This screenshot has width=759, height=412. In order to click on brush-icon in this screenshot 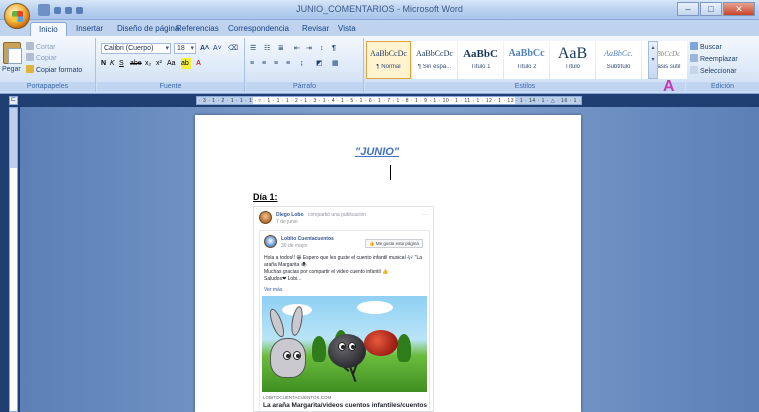, I will do `click(30, 69)`.